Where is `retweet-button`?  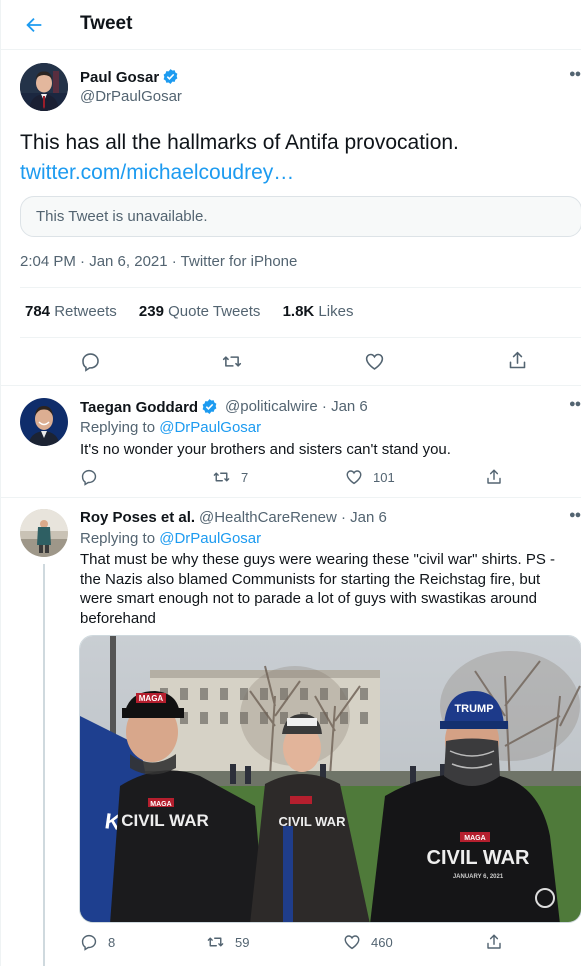
retweet-button is located at coordinates (232, 361).